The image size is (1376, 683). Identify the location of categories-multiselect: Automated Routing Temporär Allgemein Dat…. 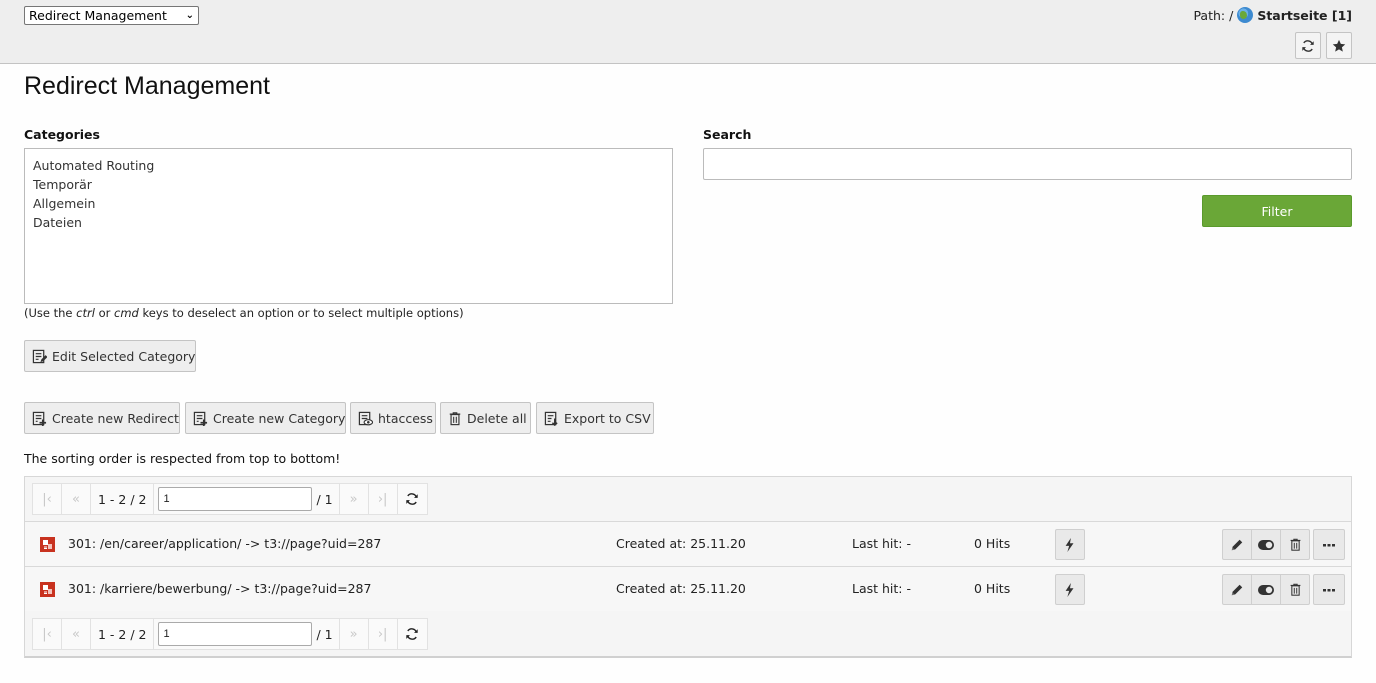
(348, 226).